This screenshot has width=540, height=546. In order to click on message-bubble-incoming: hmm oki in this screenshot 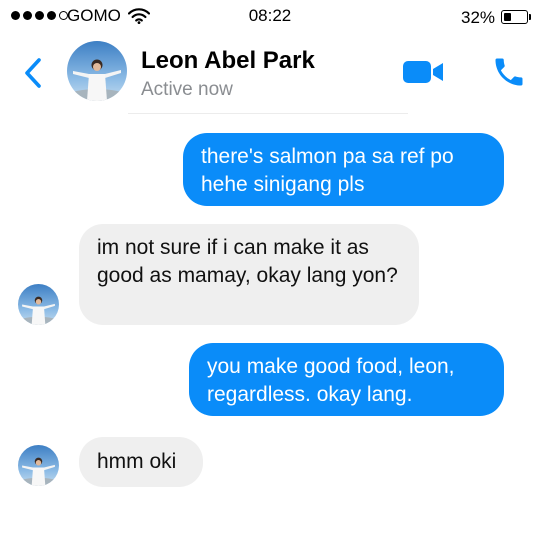, I will do `click(141, 462)`.